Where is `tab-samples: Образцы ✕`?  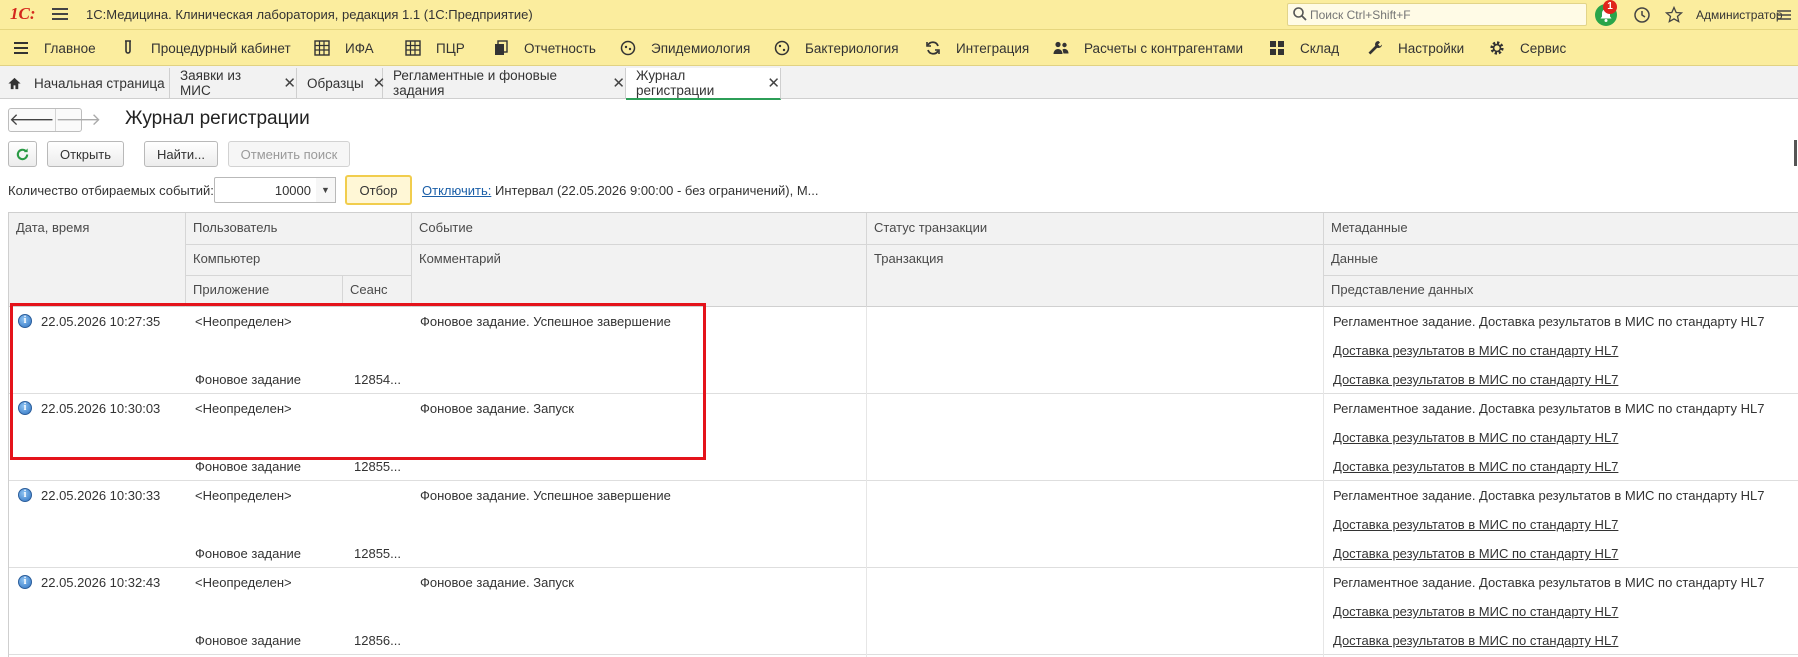
tab-samples: Образцы ✕ is located at coordinates (341, 83).